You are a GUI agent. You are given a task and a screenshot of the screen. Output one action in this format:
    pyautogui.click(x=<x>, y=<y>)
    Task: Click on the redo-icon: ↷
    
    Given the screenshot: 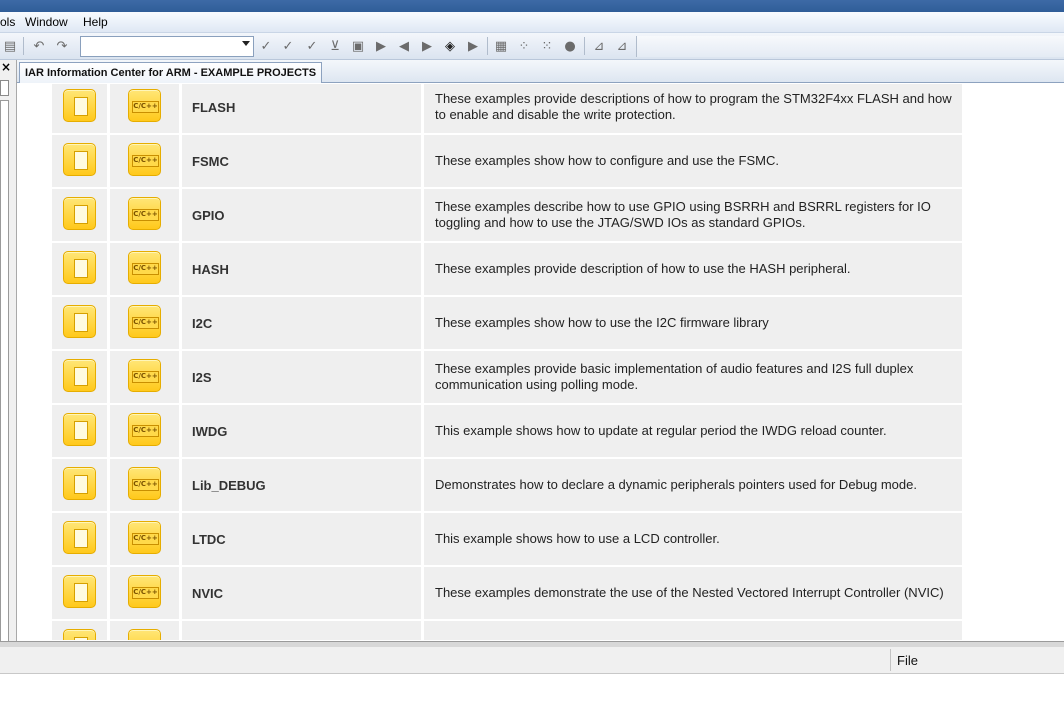 What is the action you would take?
    pyautogui.click(x=62, y=46)
    